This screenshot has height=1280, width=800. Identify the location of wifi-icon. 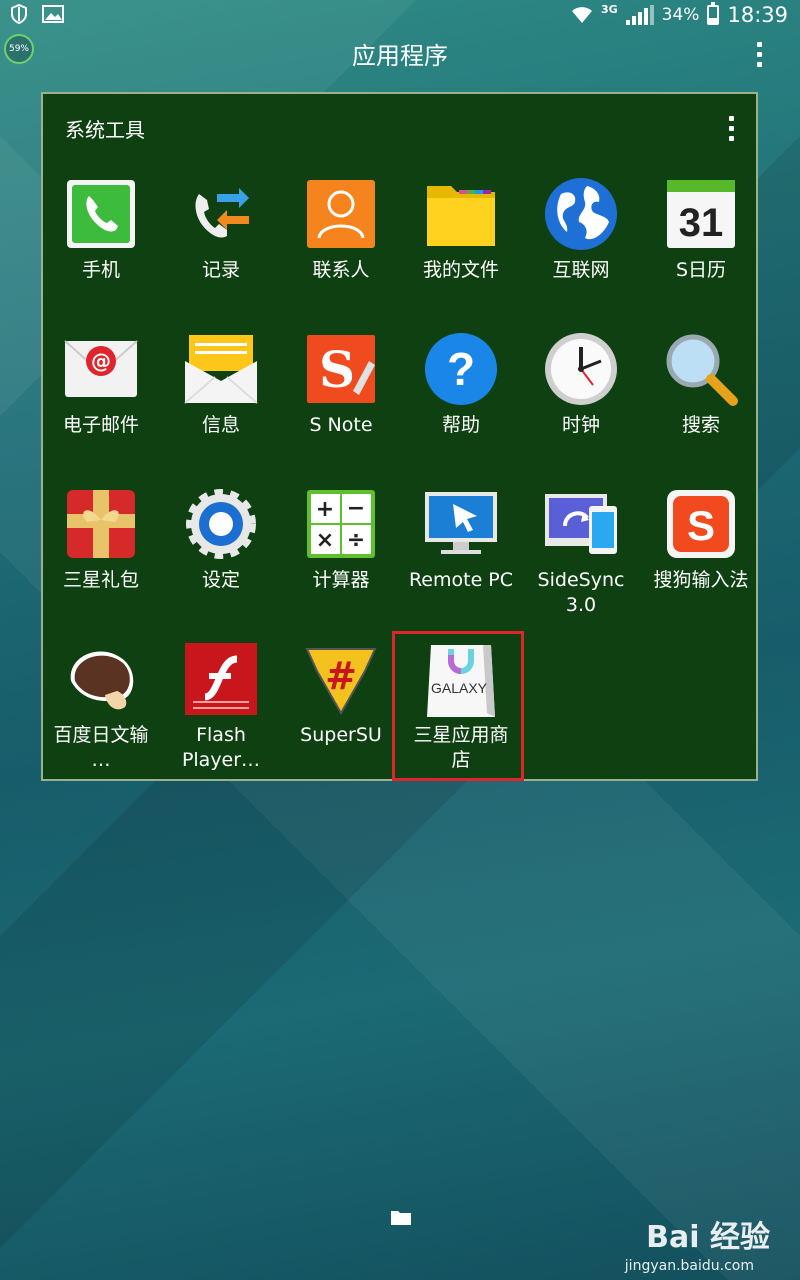
(581, 15).